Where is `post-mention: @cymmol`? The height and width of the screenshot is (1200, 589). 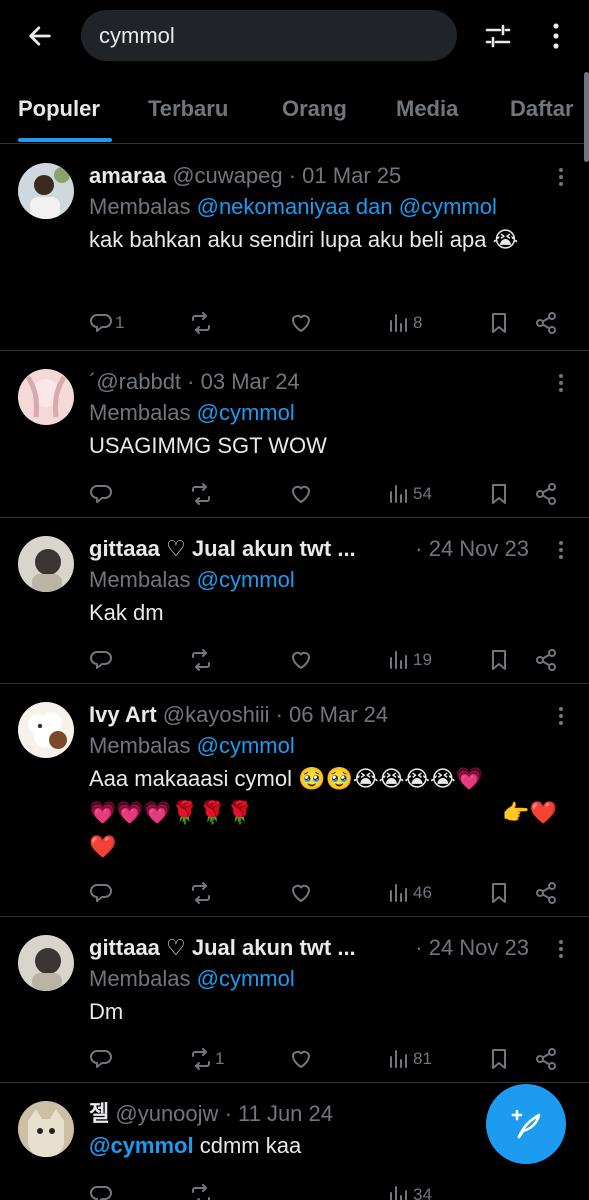
post-mention: @cymmol is located at coordinates (141, 1145).